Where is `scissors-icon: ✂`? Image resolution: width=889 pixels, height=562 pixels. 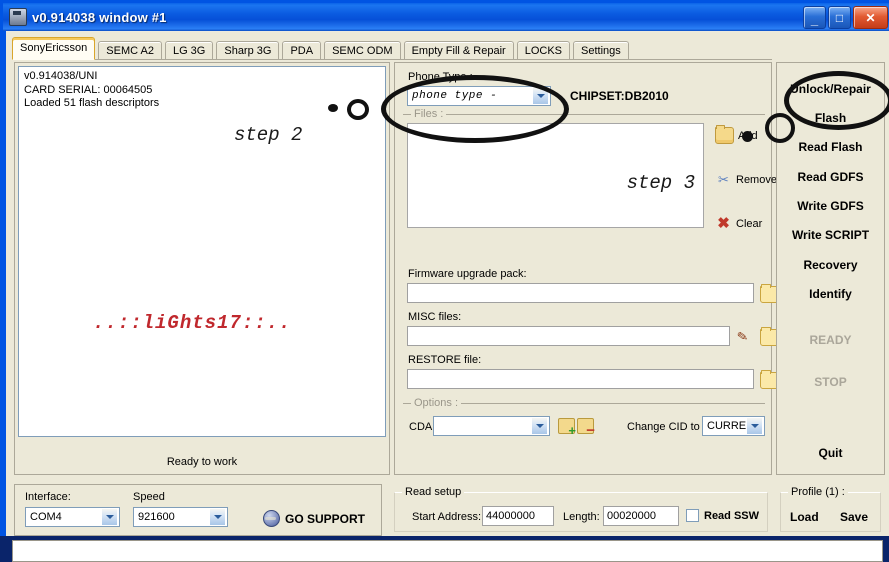
scissors-icon: ✂ is located at coordinates (723, 179).